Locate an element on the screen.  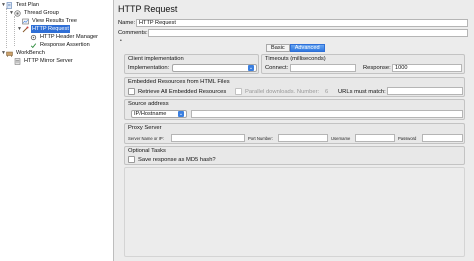
group-title: Optional Tasks is located at coordinates (147, 151).